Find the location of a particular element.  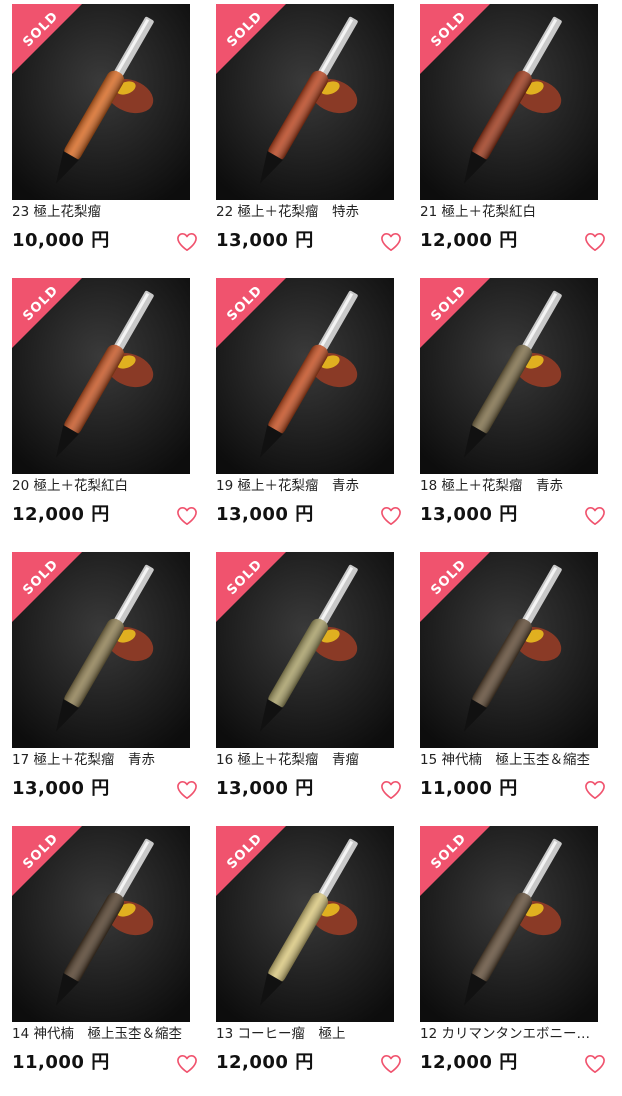

product-name: 16 極上＋花梨瘤 青瘤 is located at coordinates (313, 760).